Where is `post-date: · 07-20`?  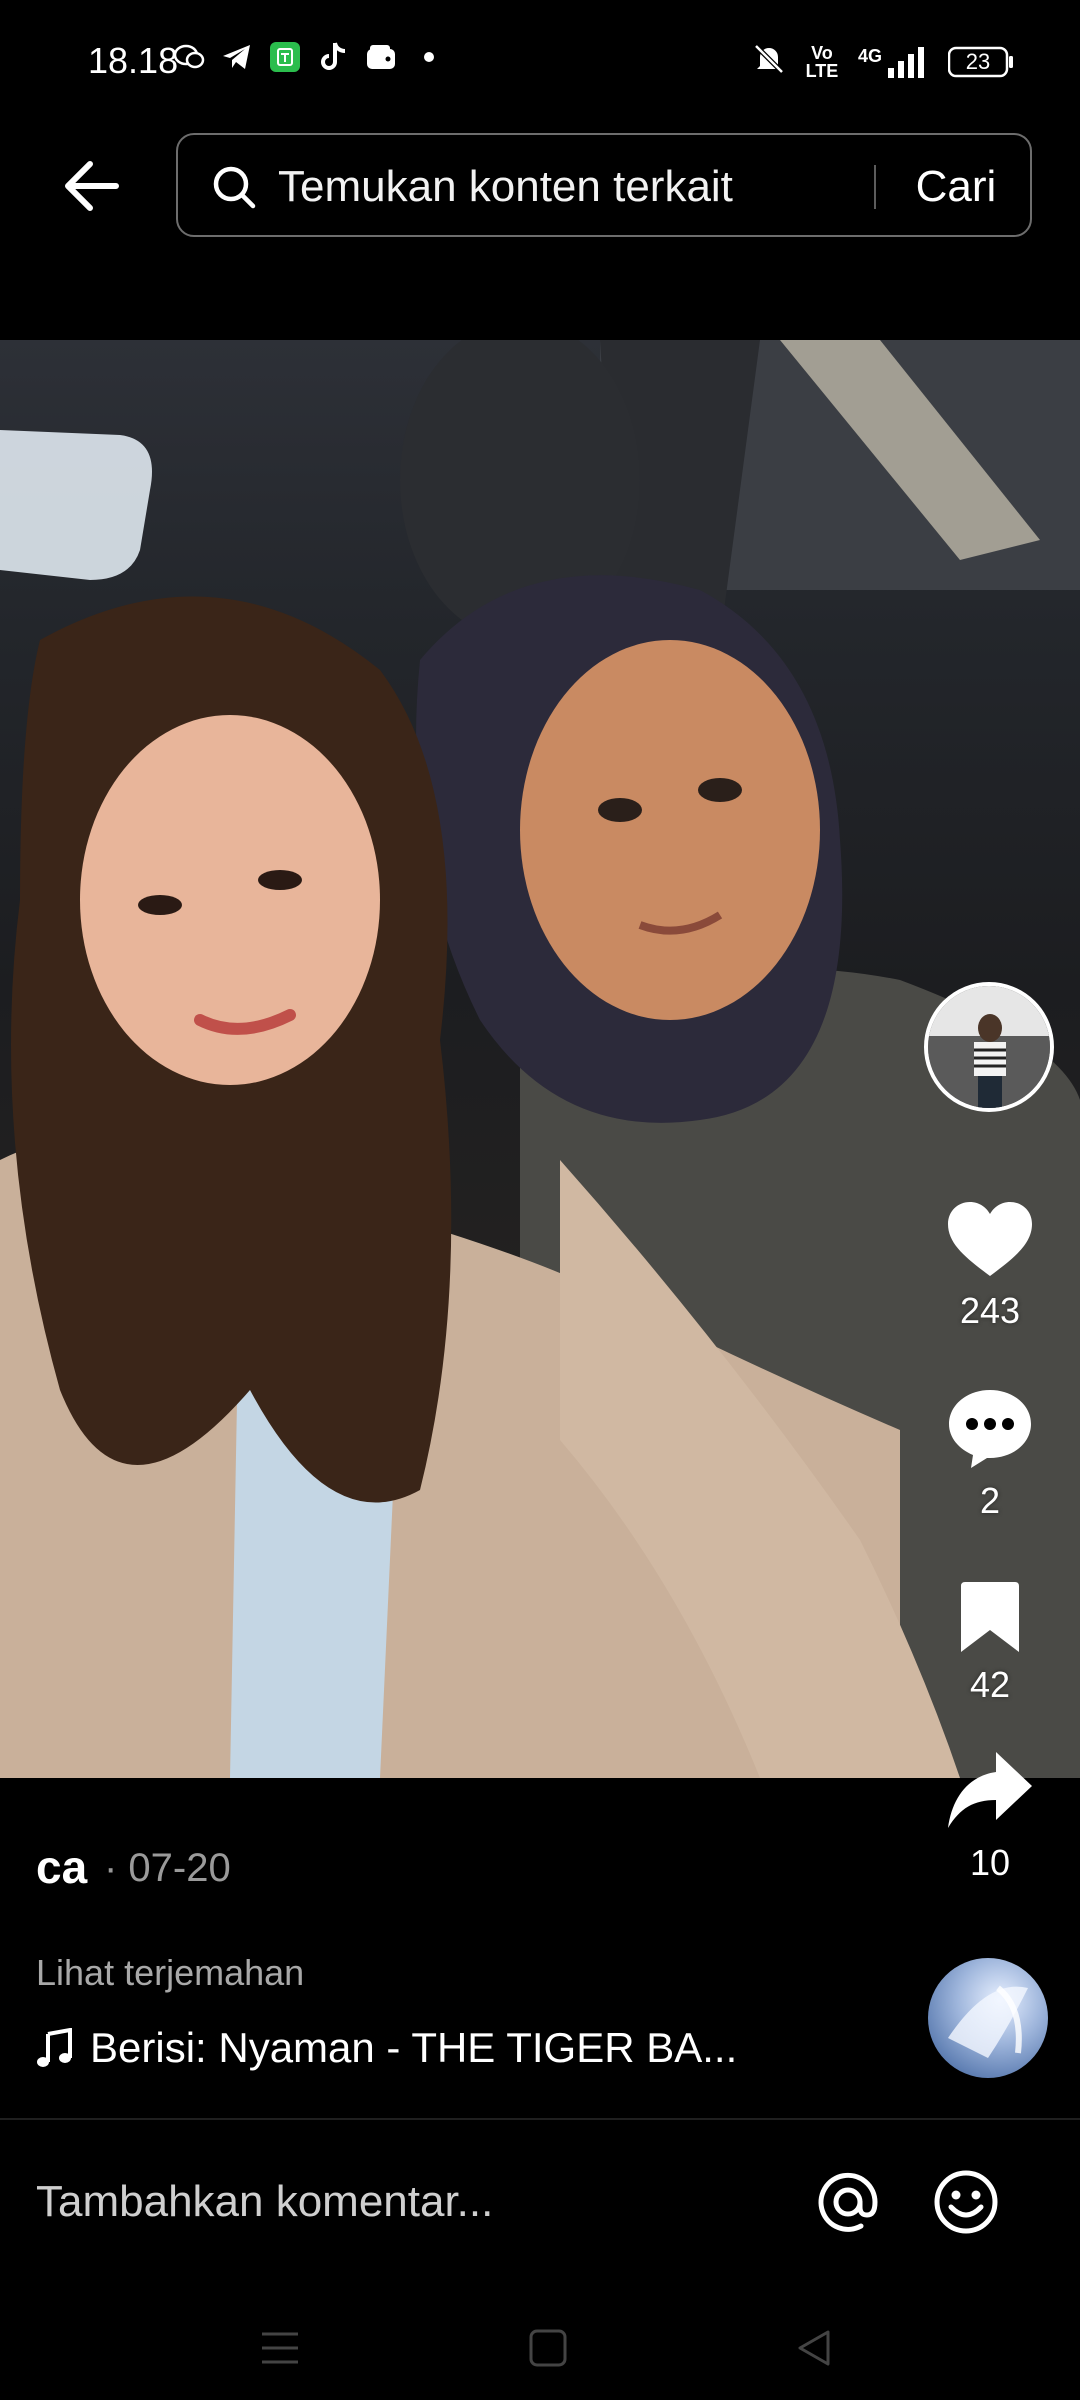
post-date: · 07-20 is located at coordinates (167, 1868).